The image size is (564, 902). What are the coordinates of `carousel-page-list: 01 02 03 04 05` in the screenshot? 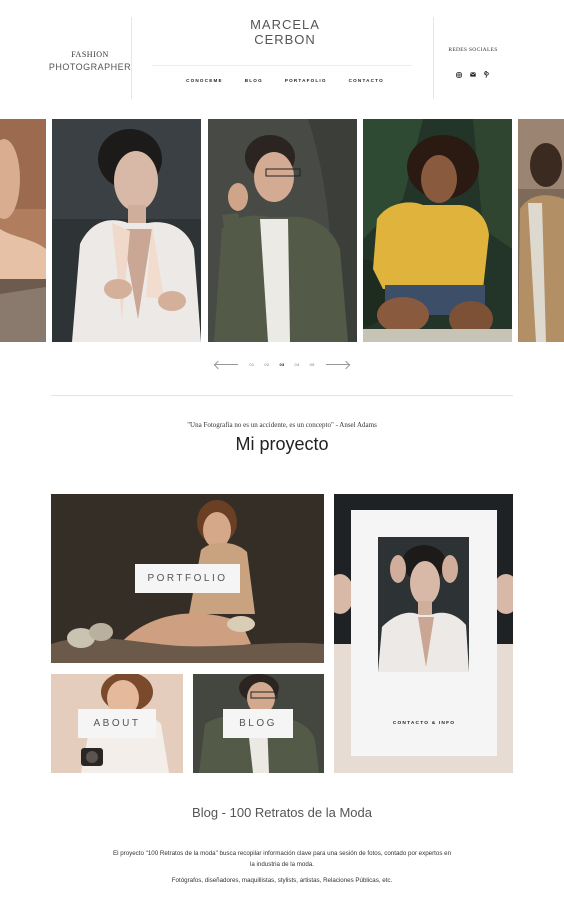 It's located at (281, 364).